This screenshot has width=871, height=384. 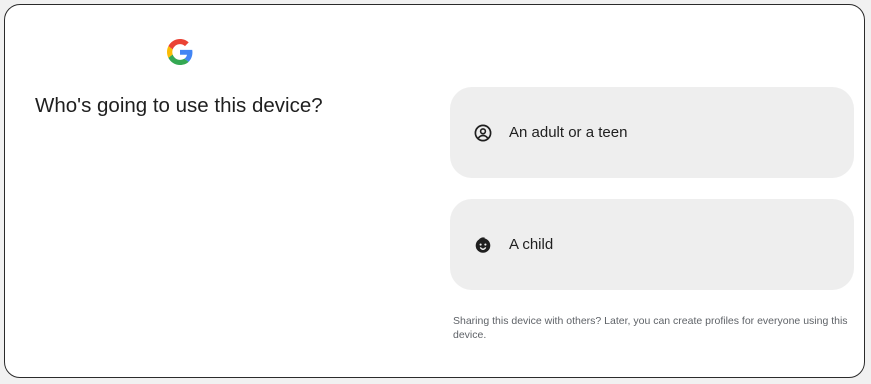 I want to click on option-adult-or-teen: An adult or a teen, so click(x=652, y=132).